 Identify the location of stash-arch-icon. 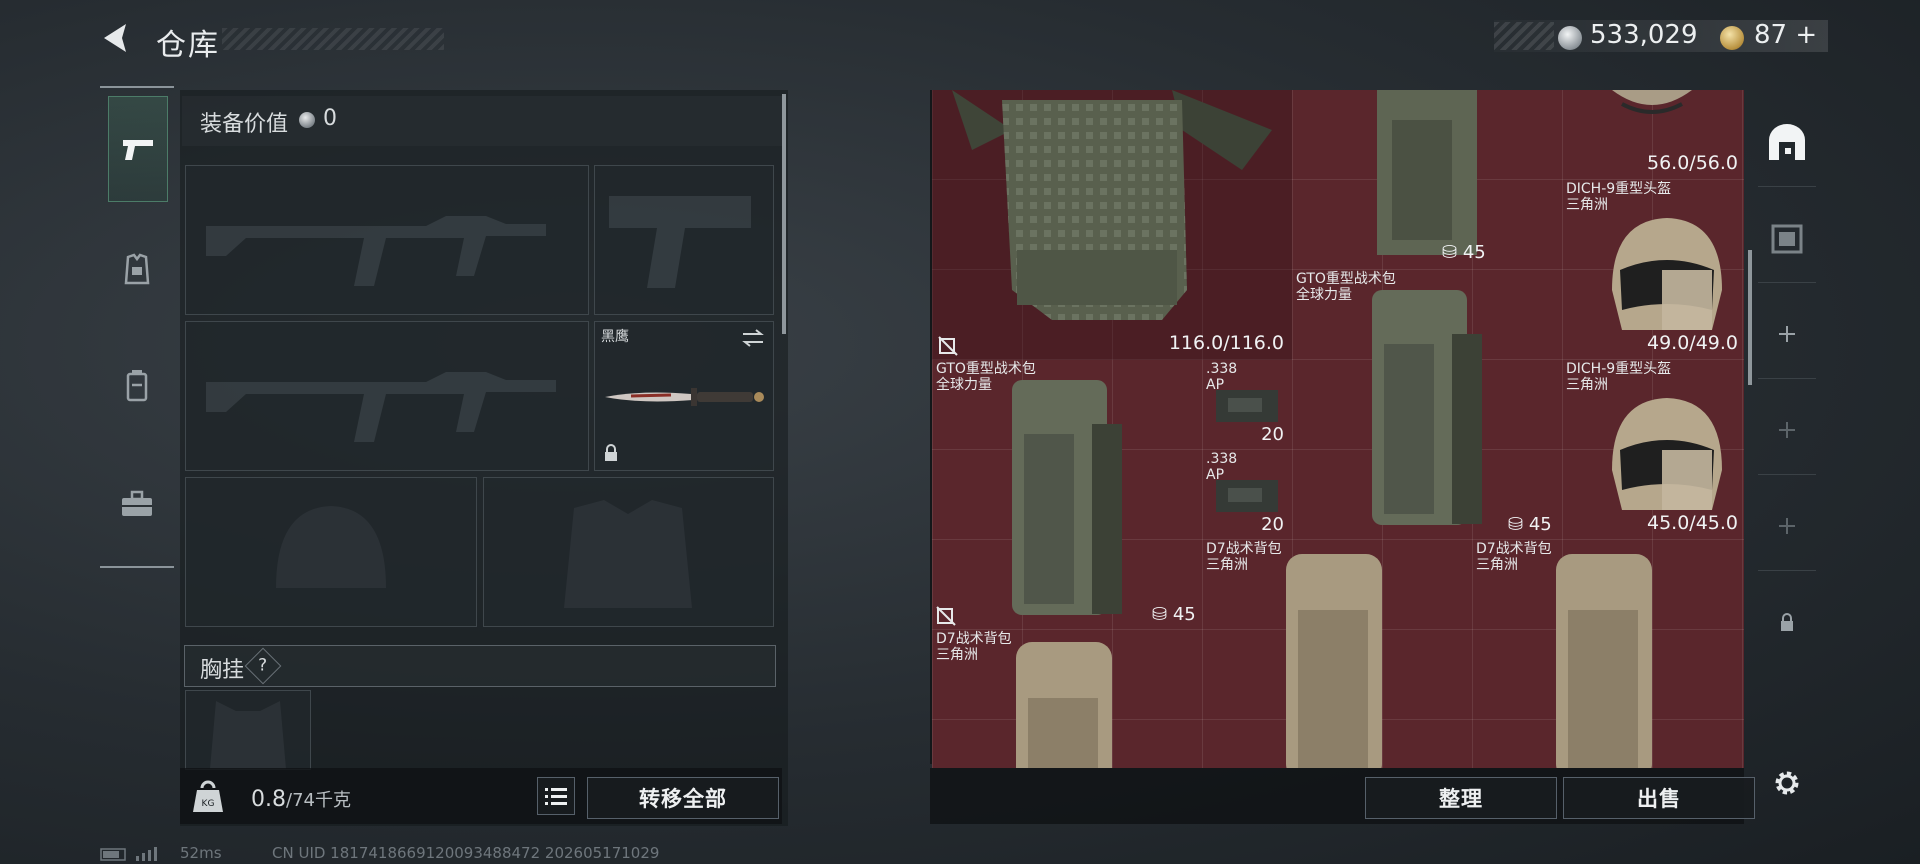
(1787, 142).